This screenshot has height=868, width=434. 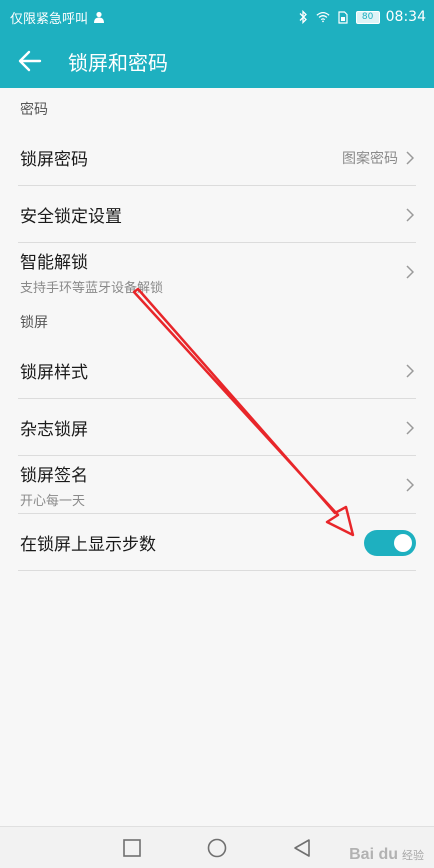 I want to click on arrow-left-icon, so click(x=30, y=61).